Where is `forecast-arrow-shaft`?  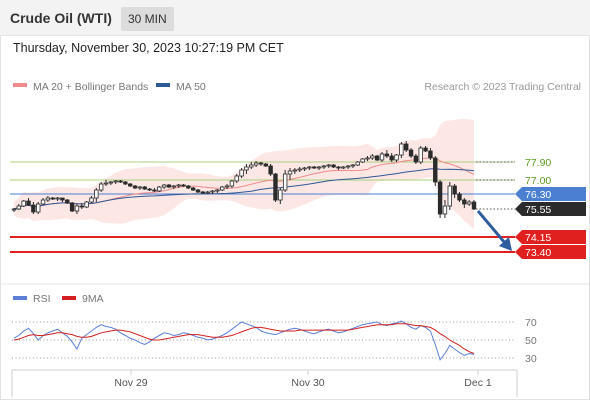
forecast-arrow-shaft is located at coordinates (491, 227).